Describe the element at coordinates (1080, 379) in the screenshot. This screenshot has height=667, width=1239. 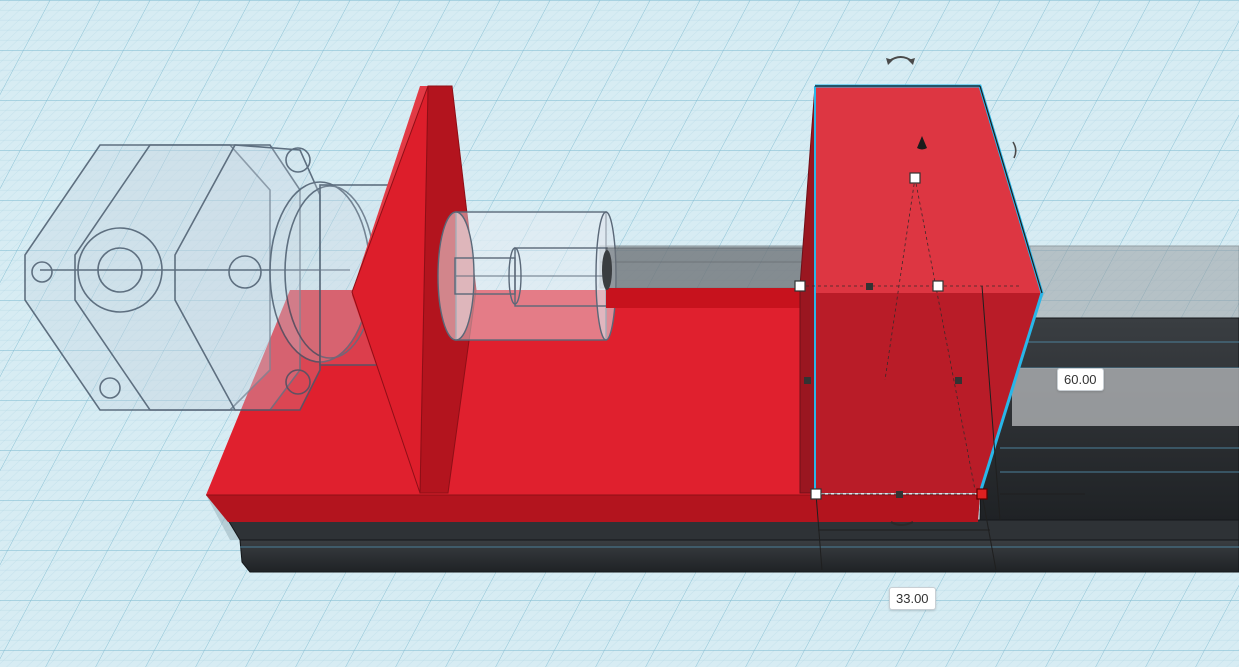
I see `height-dimension-input: 60.00` at that location.